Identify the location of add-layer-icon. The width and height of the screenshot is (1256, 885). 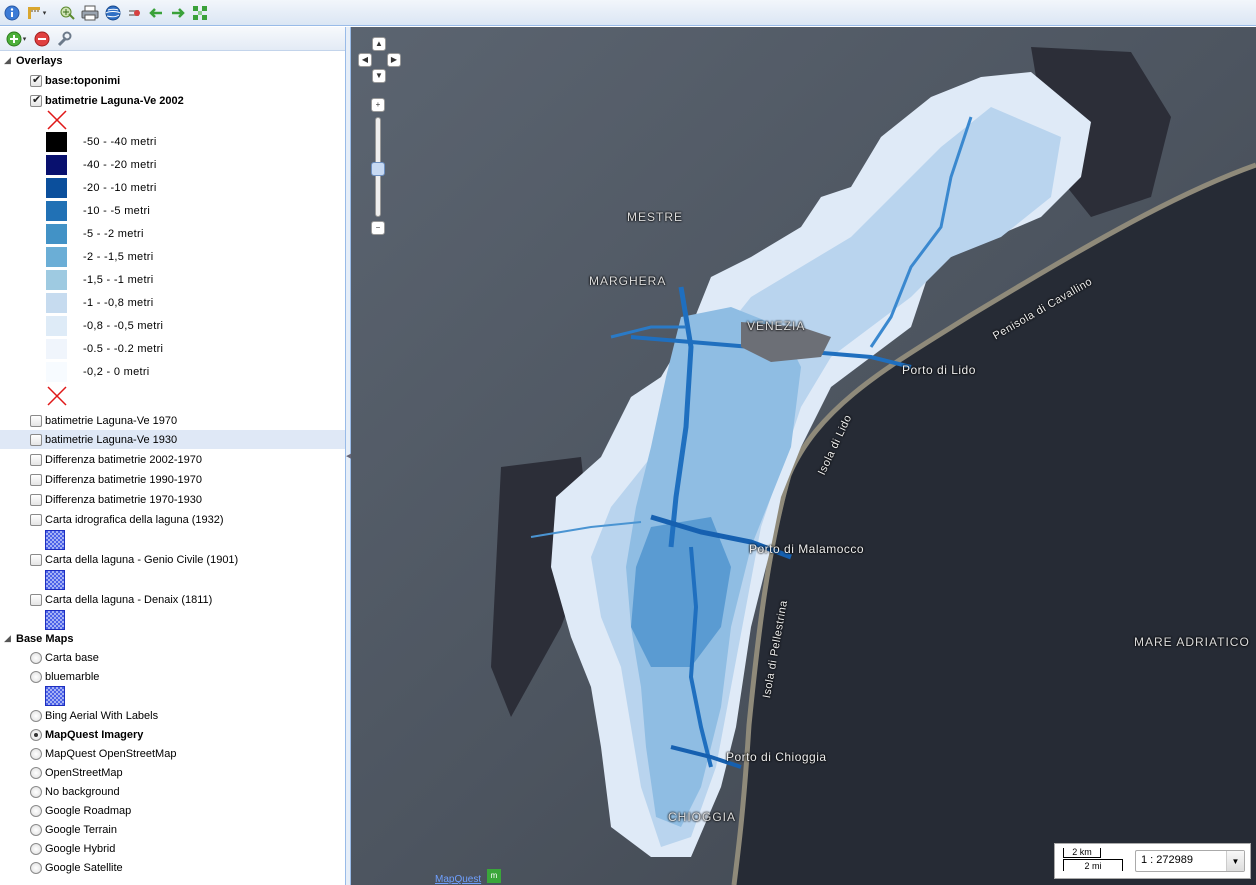
(14, 39).